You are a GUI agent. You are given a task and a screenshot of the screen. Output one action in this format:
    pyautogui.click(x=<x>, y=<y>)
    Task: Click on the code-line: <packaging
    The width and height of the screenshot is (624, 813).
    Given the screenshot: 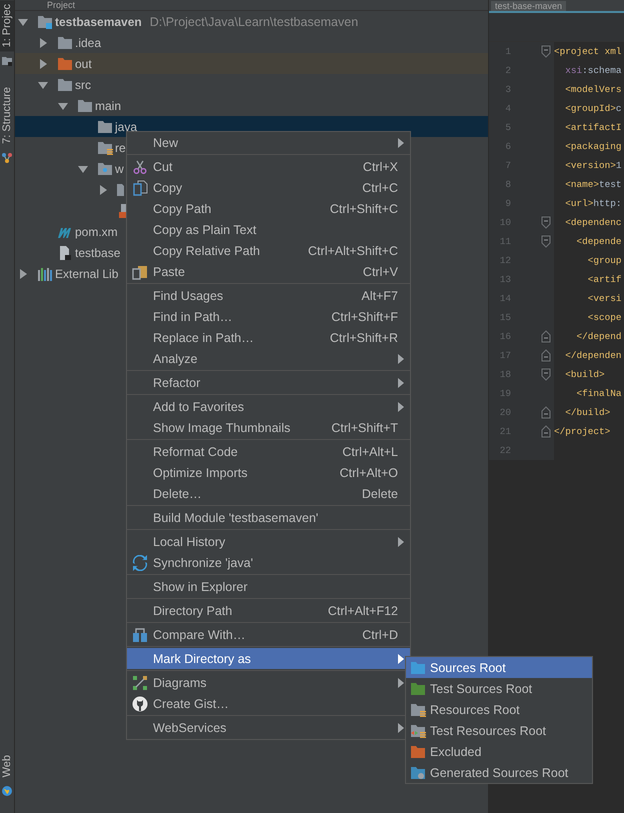 What is the action you would take?
    pyautogui.click(x=593, y=146)
    